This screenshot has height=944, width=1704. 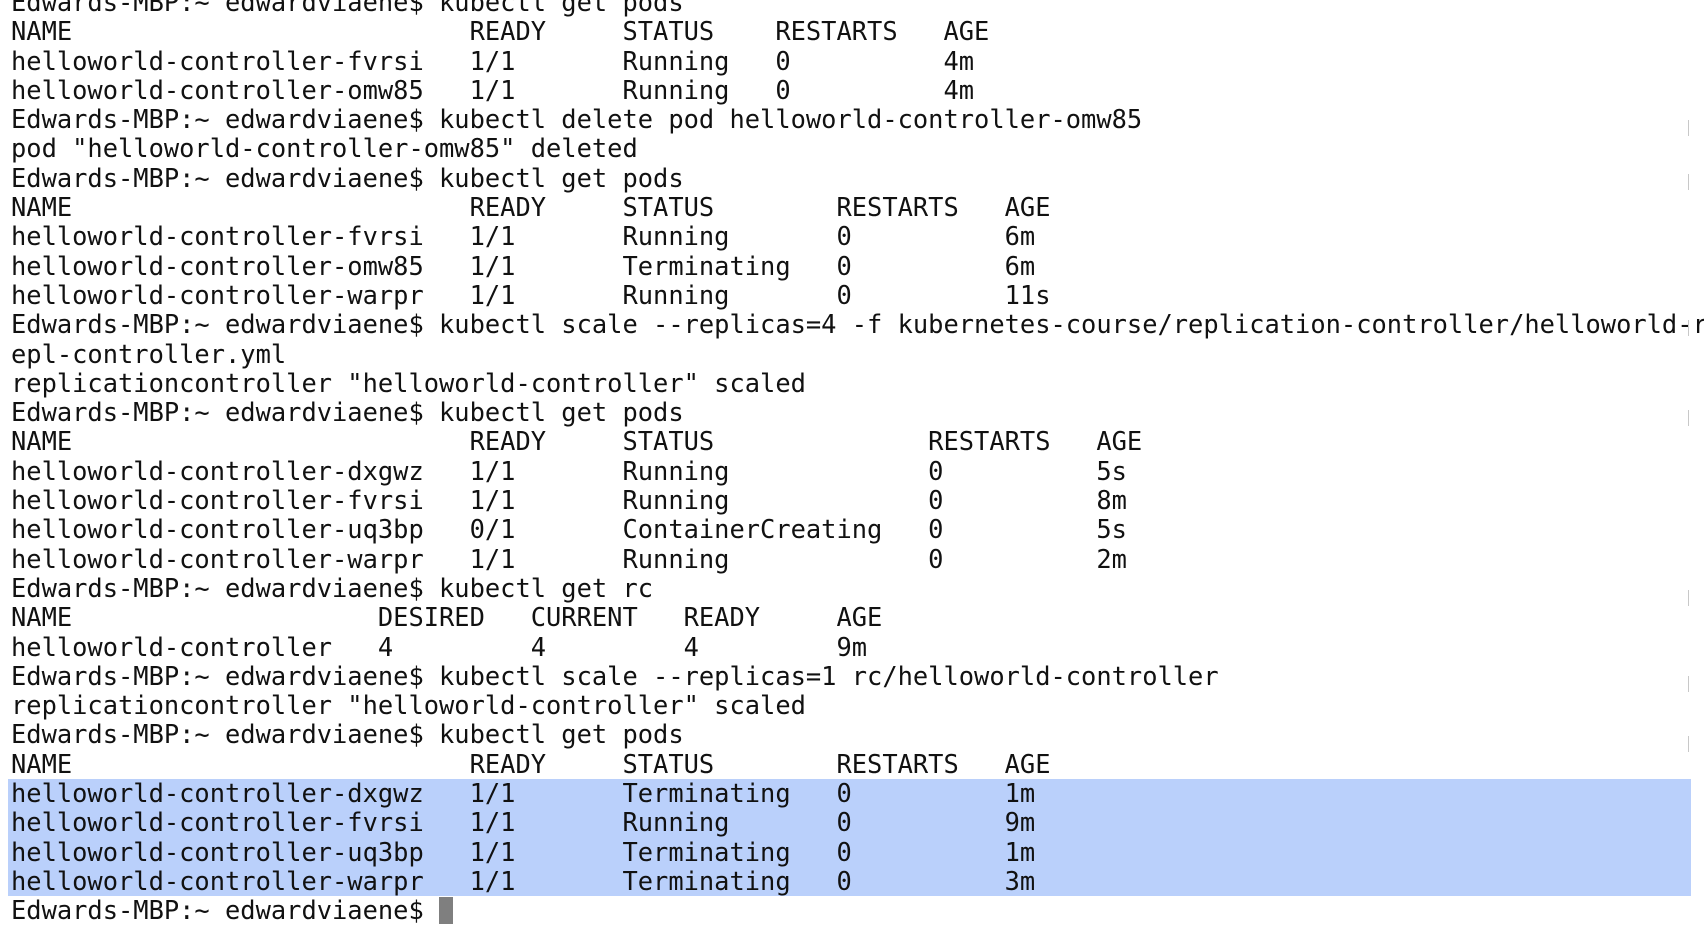 I want to click on text-cursor, so click(x=446, y=911).